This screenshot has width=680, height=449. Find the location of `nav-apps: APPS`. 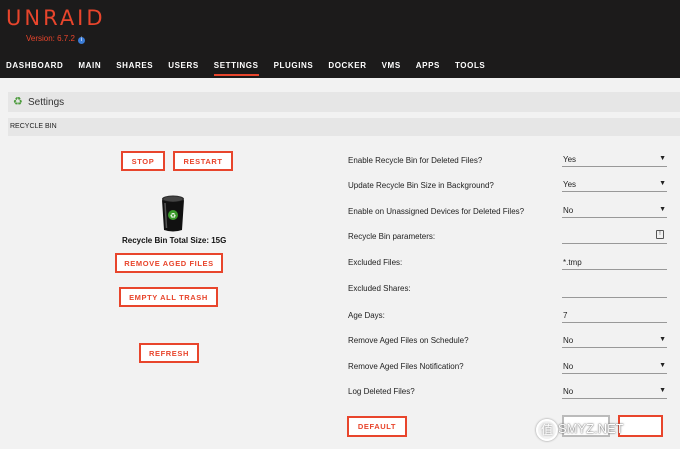

nav-apps: APPS is located at coordinates (428, 68).